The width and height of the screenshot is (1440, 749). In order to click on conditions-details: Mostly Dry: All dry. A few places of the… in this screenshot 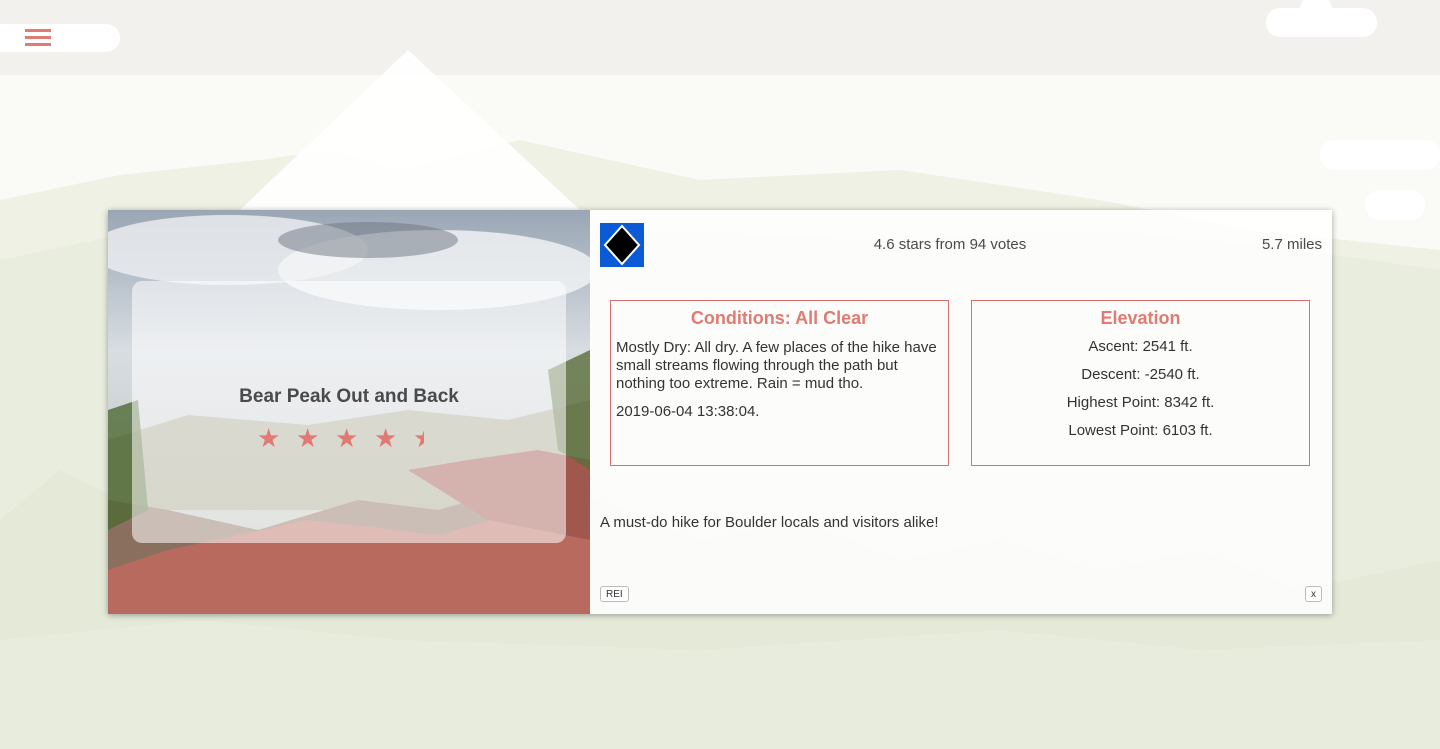, I will do `click(776, 365)`.